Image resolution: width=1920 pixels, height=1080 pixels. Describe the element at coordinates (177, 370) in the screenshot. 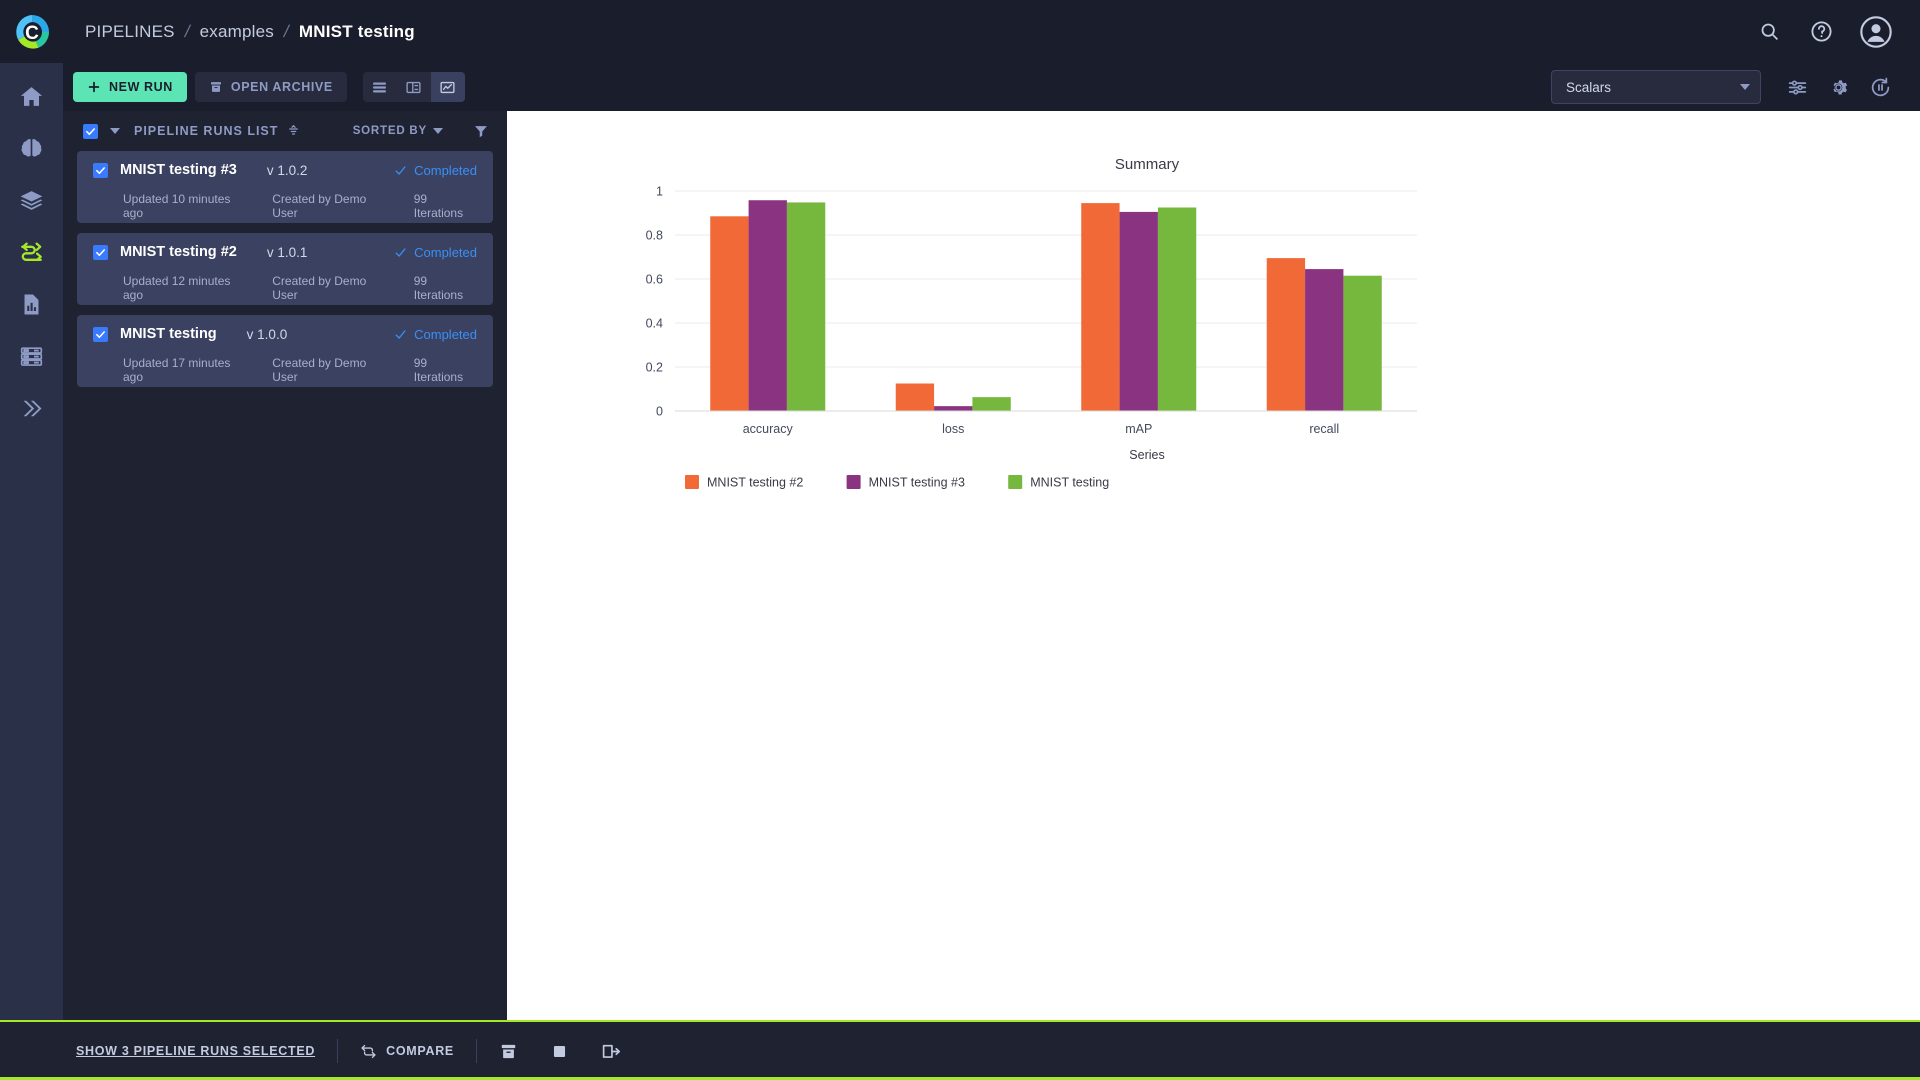

I see `run-updated: Updated 17 minutes ago` at that location.